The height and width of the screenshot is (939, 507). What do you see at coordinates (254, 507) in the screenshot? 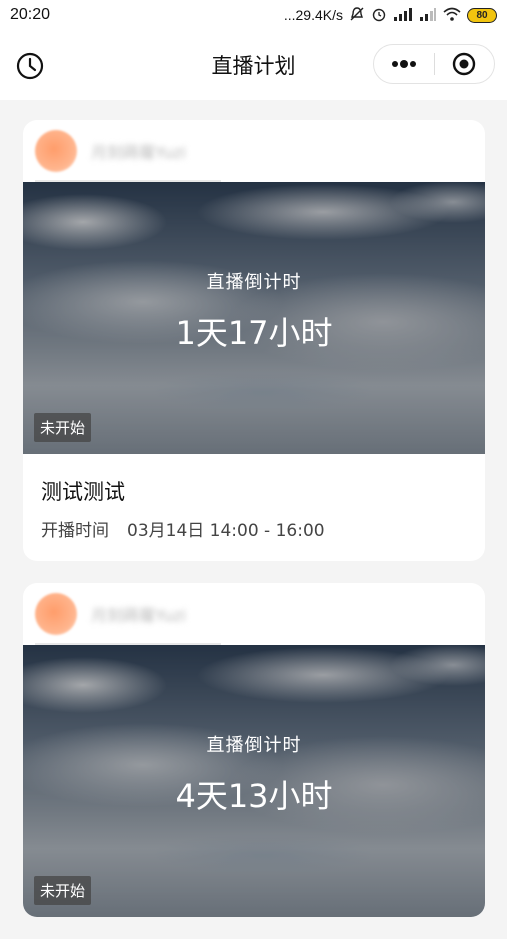
I see `card-body: 测试测试 开播时间 03月14日 14:00 - 16:00` at bounding box center [254, 507].